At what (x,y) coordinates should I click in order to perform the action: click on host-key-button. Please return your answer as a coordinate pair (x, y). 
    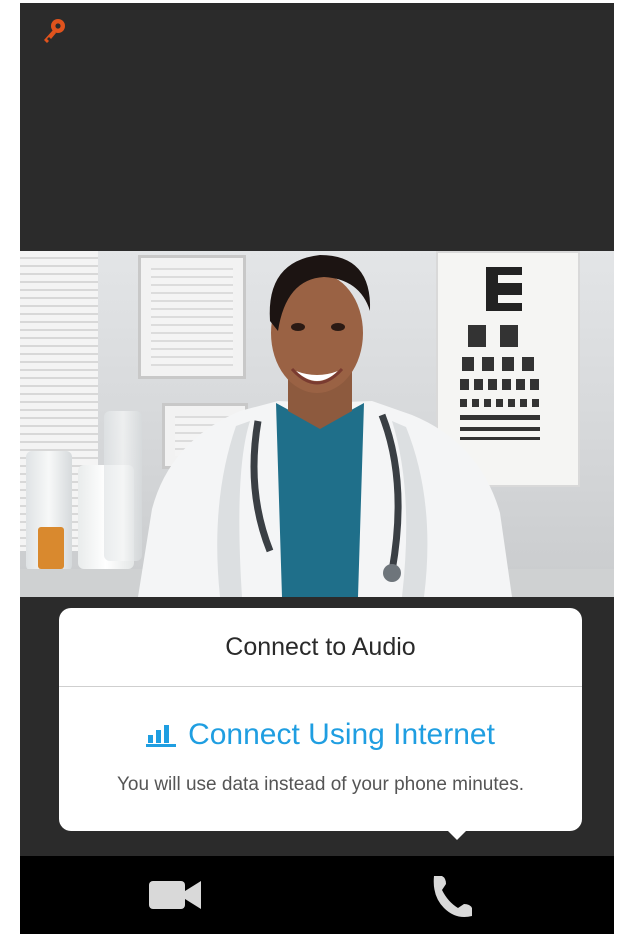
    Looking at the image, I should click on (54, 31).